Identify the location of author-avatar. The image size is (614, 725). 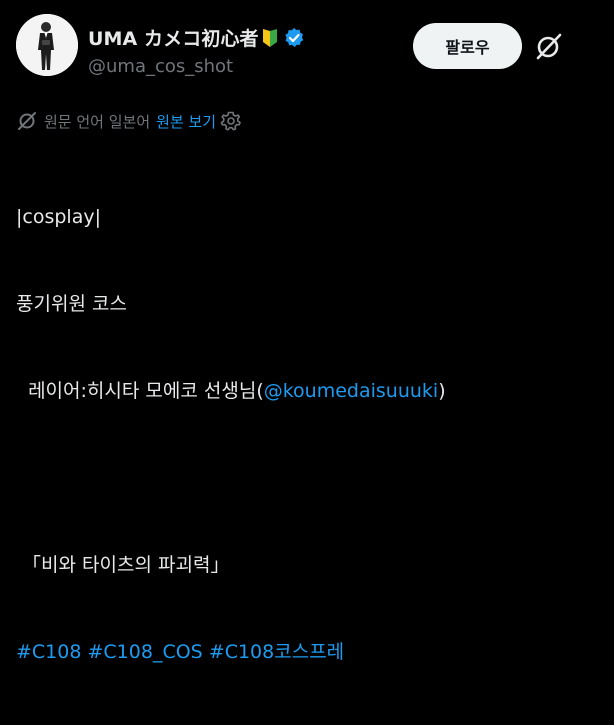
(47, 45).